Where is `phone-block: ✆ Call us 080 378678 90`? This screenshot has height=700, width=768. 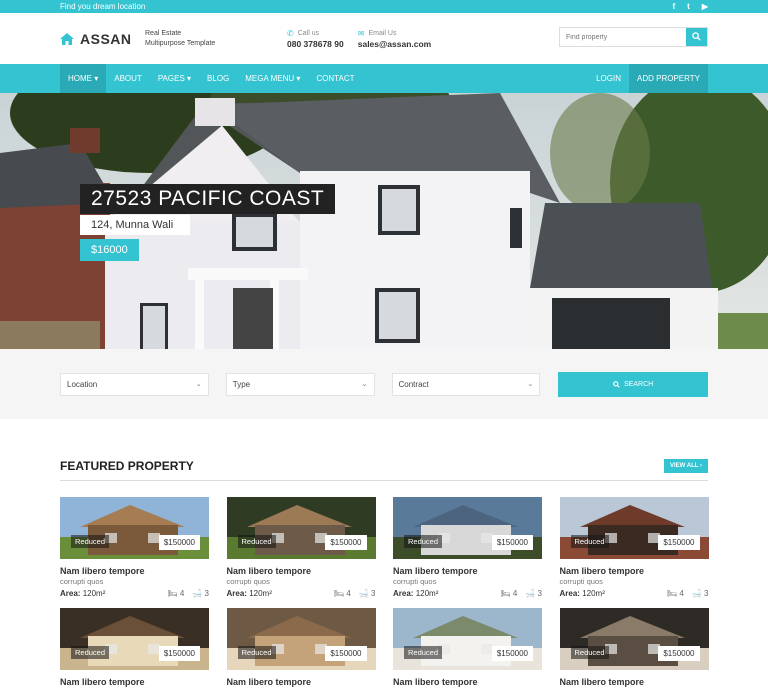 phone-block: ✆ Call us 080 378678 90 is located at coordinates (315, 39).